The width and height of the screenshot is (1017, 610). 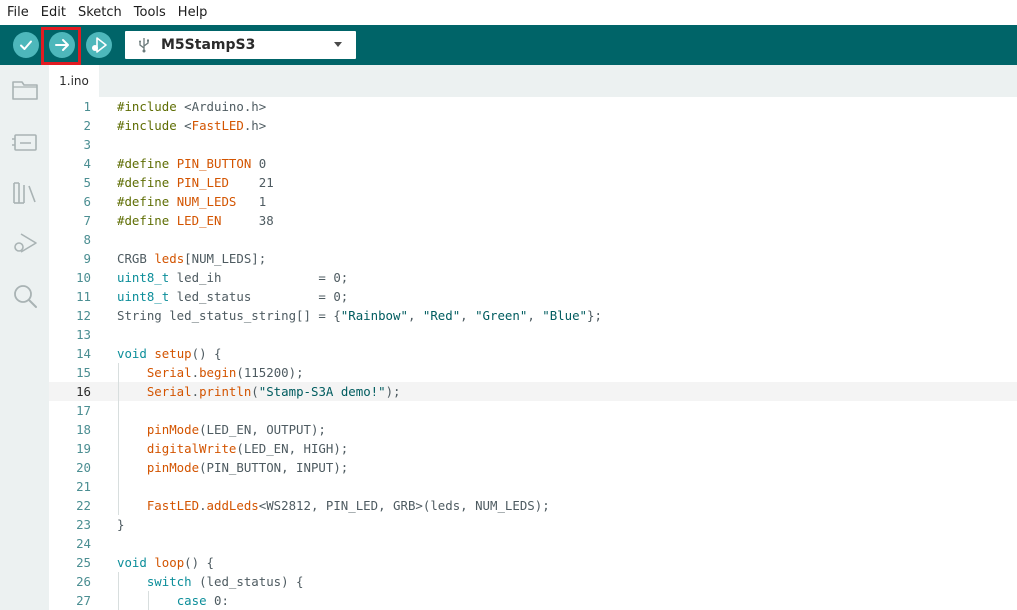 What do you see at coordinates (533, 220) in the screenshot?
I see `code-line: 7 #define LED_EN 38` at bounding box center [533, 220].